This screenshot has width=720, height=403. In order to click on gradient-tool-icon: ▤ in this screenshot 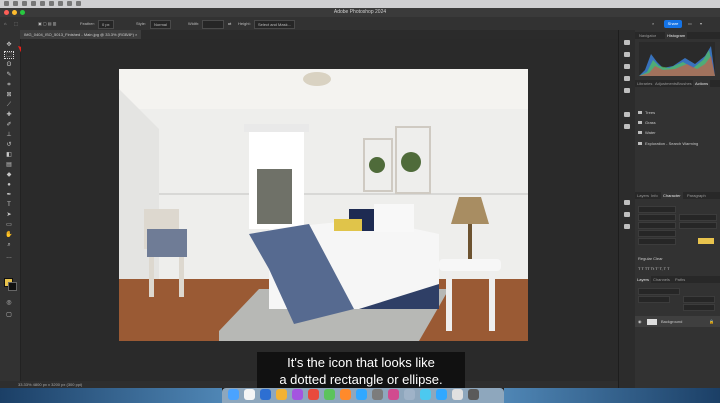, I will do `click(9, 165)`.